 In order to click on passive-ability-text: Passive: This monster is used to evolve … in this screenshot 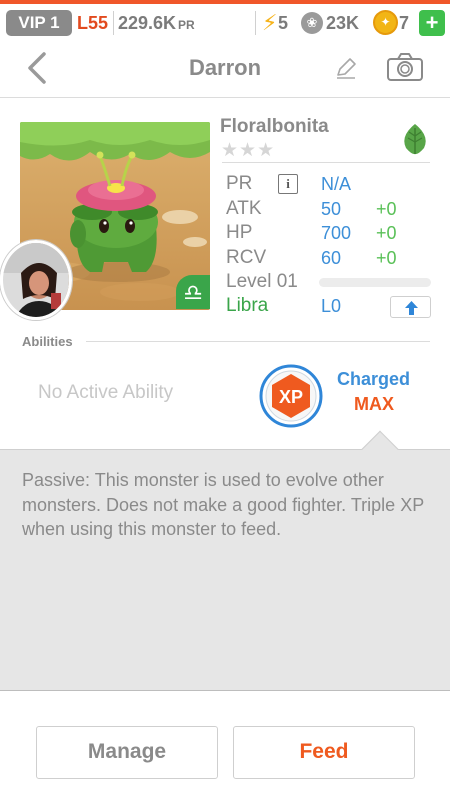, I will do `click(223, 504)`.